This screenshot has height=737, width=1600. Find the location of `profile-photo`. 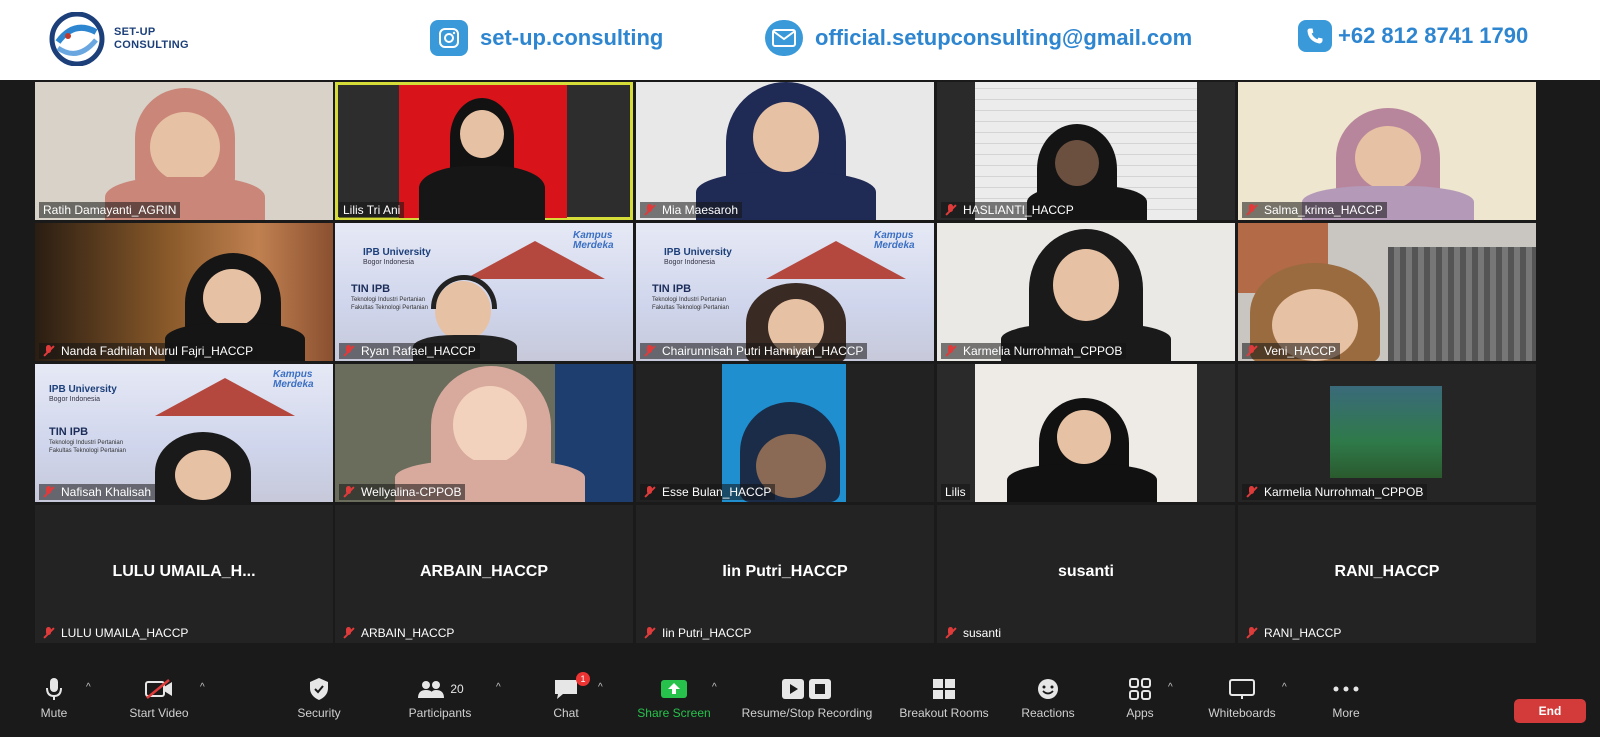

profile-photo is located at coordinates (1386, 432).